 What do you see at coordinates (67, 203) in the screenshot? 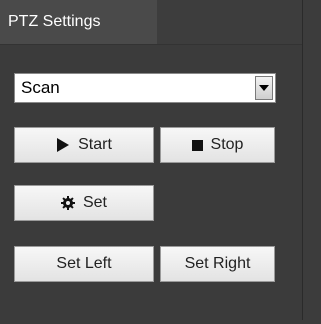
I see `gear-icon` at bounding box center [67, 203].